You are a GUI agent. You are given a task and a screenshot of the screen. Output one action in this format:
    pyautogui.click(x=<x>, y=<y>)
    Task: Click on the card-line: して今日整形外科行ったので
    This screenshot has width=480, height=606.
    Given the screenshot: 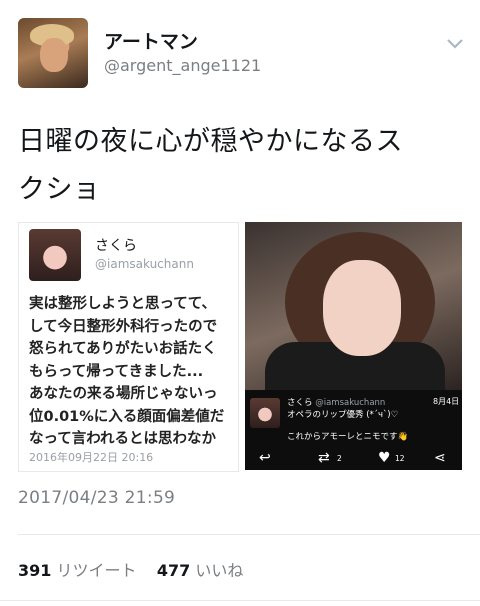 What is the action you would take?
    pyautogui.click(x=123, y=326)
    